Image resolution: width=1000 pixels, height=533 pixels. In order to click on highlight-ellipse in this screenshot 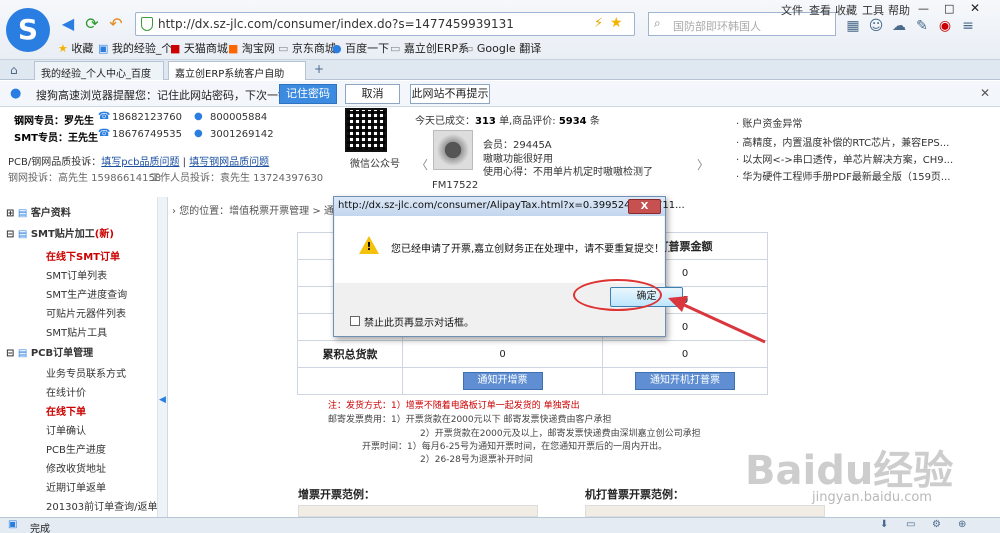, I will do `click(617, 295)`.